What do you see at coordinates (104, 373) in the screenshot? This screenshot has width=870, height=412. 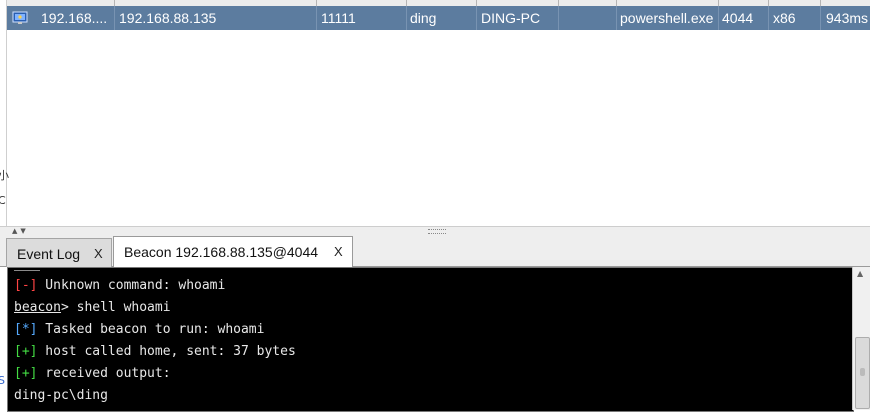 I see `console-text: received output:` at bounding box center [104, 373].